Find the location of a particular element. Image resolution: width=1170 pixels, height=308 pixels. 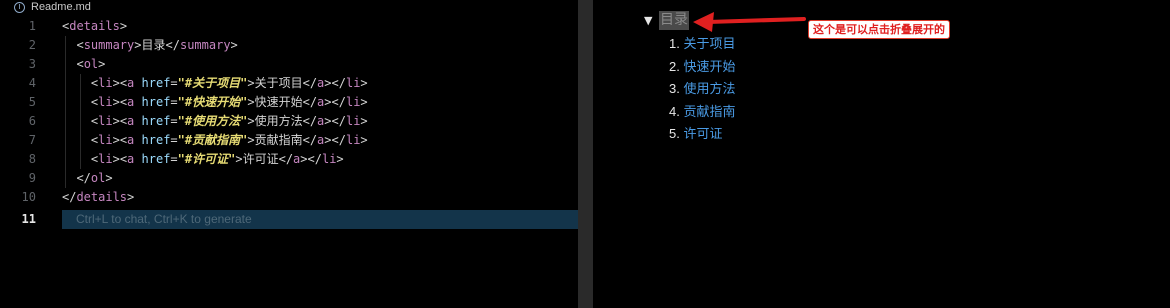

code-line: <li><a href="#许可证">许可证</a></li> is located at coordinates (217, 159).